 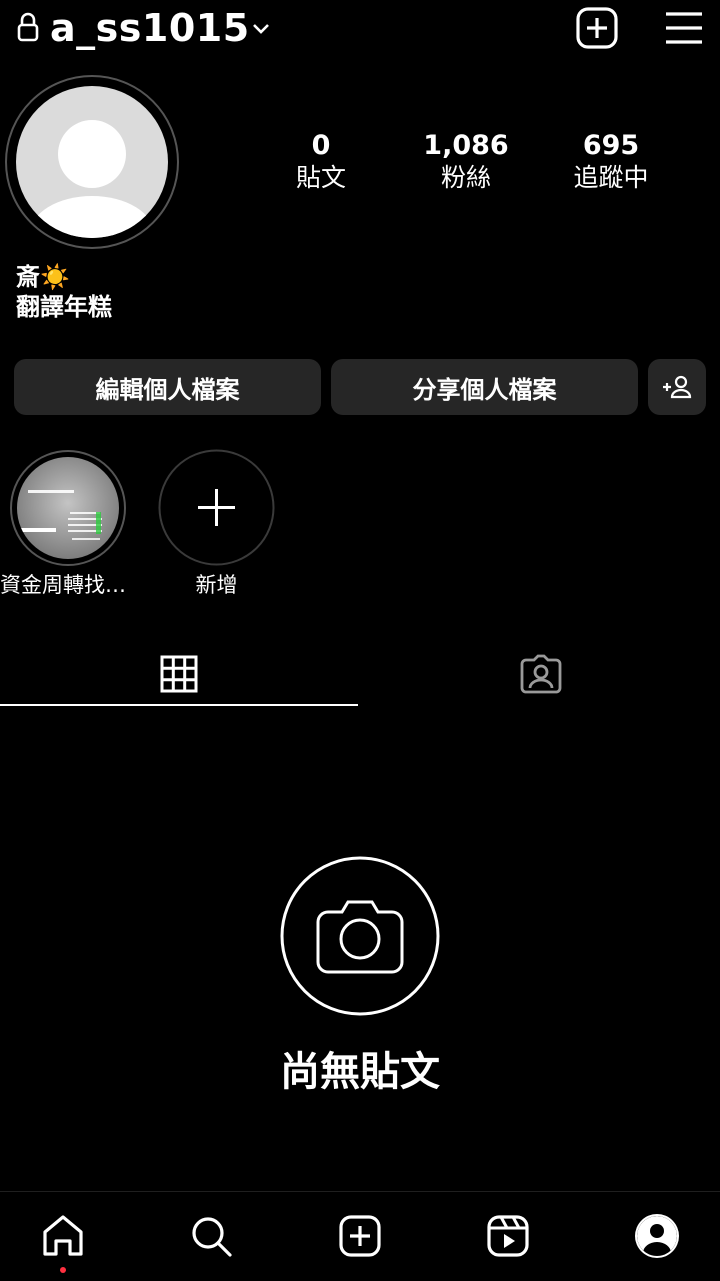 What do you see at coordinates (611, 177) in the screenshot?
I see `following-count-label: 追蹤中` at bounding box center [611, 177].